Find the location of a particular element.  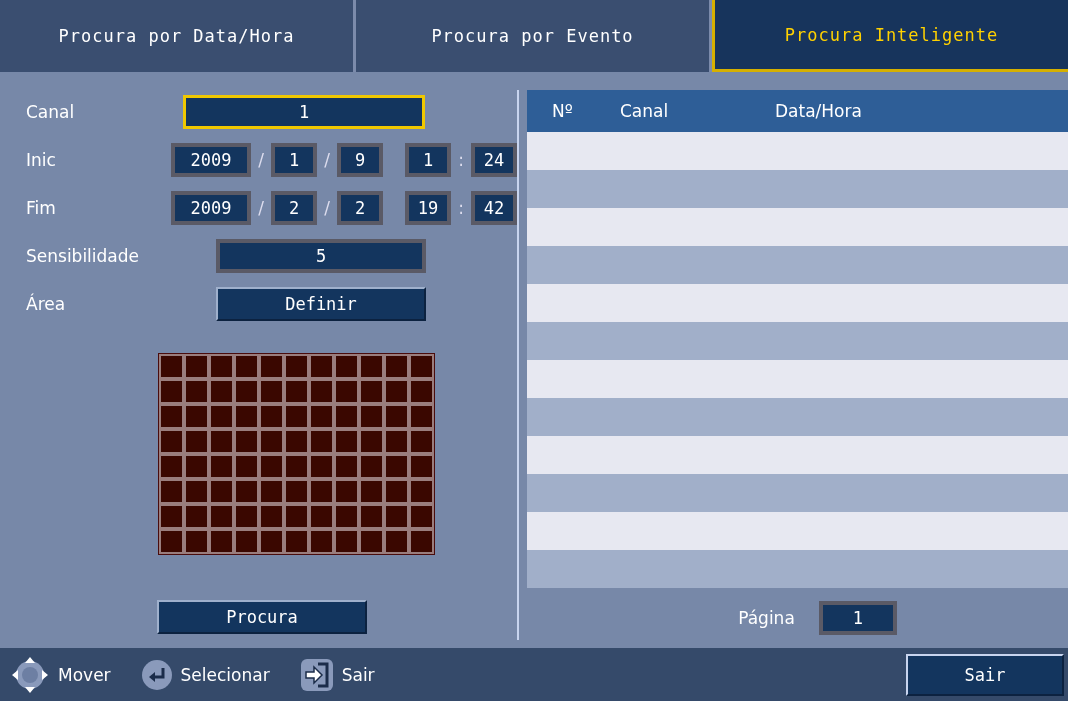

field-label: Canal is located at coordinates (50, 112).